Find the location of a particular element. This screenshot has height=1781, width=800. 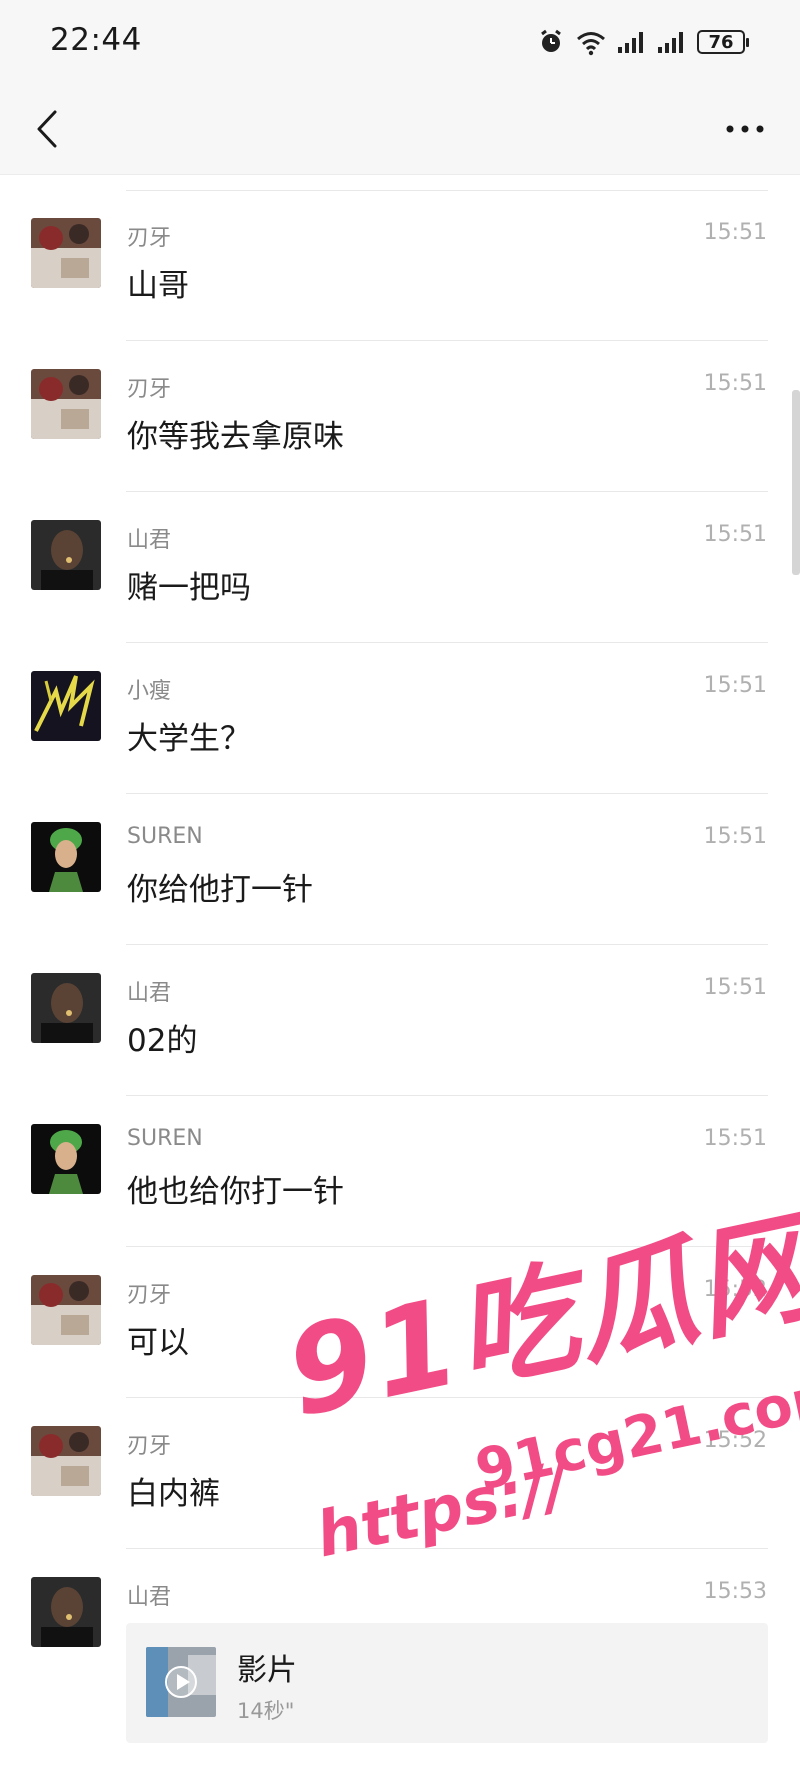

message-text: 山哥 is located at coordinates (158, 286).